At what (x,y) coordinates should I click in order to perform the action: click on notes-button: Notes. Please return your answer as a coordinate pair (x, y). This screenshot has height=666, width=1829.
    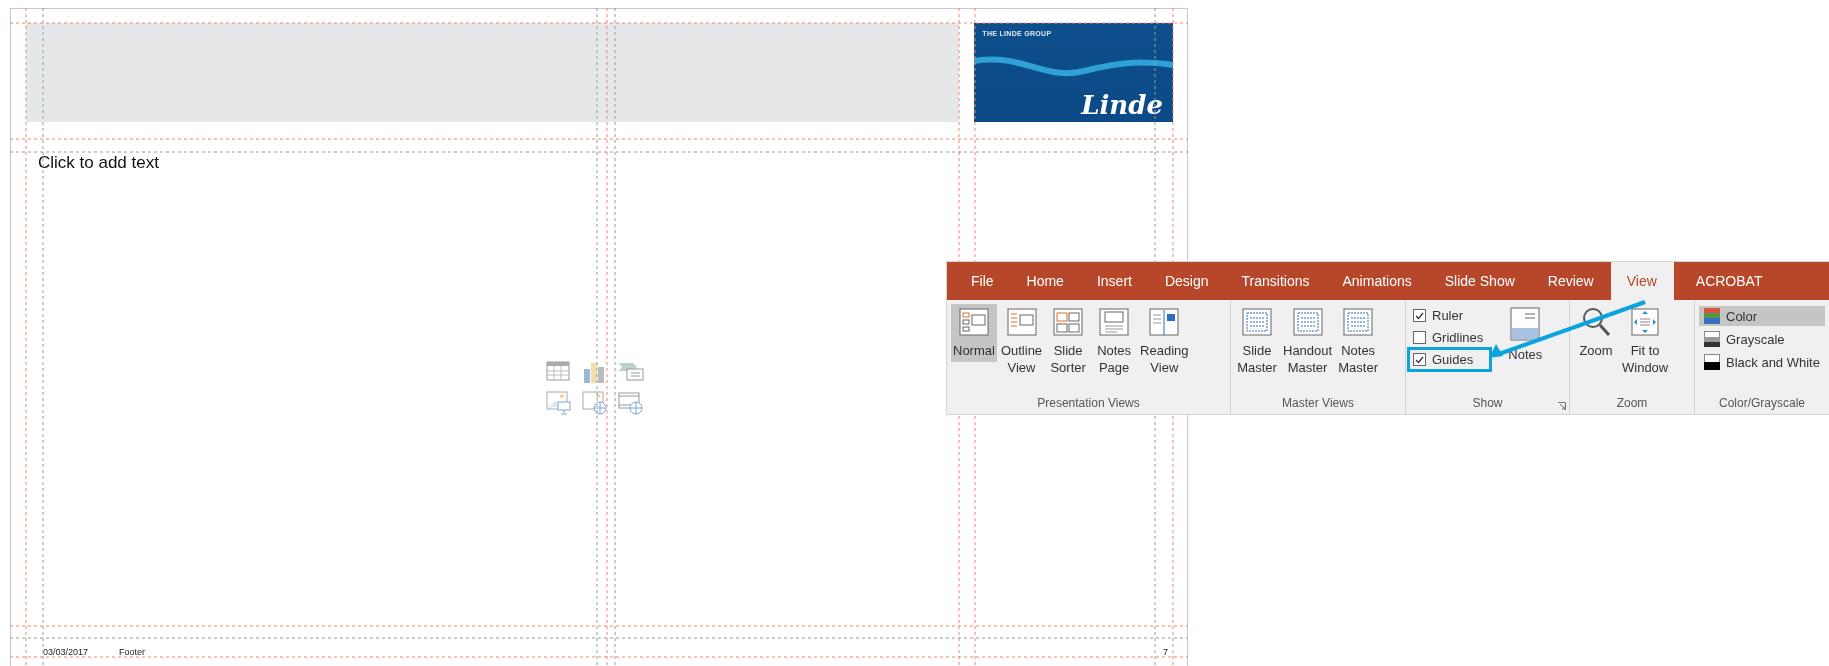
    Looking at the image, I should click on (1525, 335).